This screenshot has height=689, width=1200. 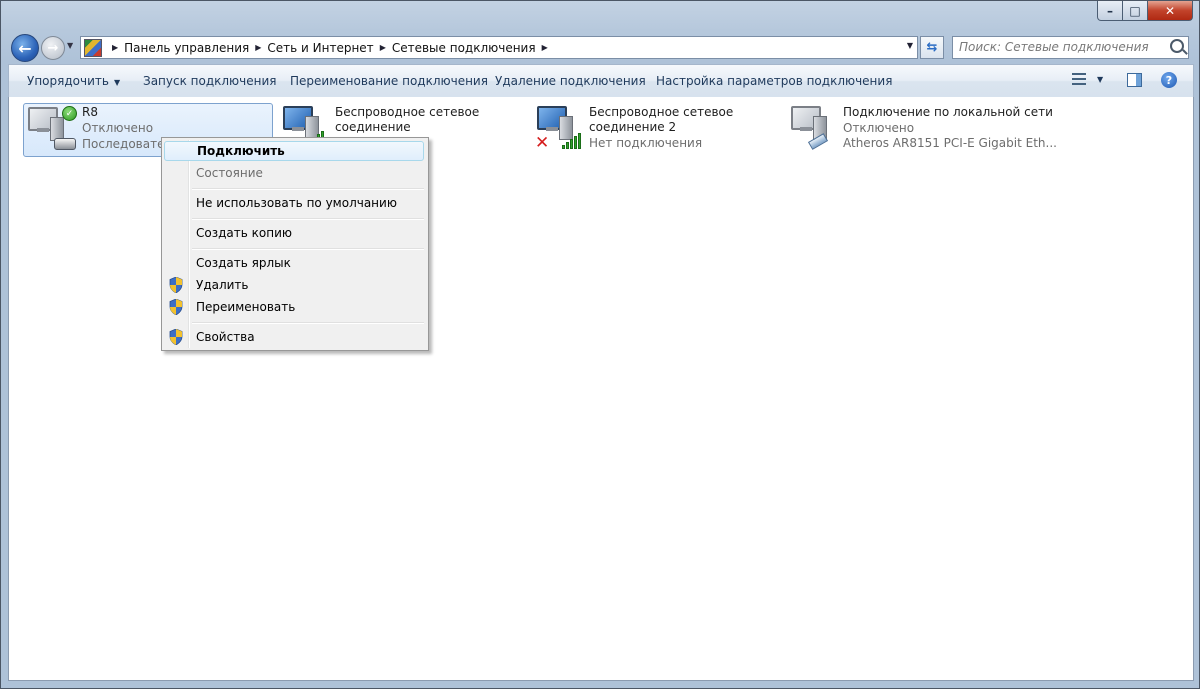 I want to click on caption-buttons: – □ ✕, so click(x=1145, y=11).